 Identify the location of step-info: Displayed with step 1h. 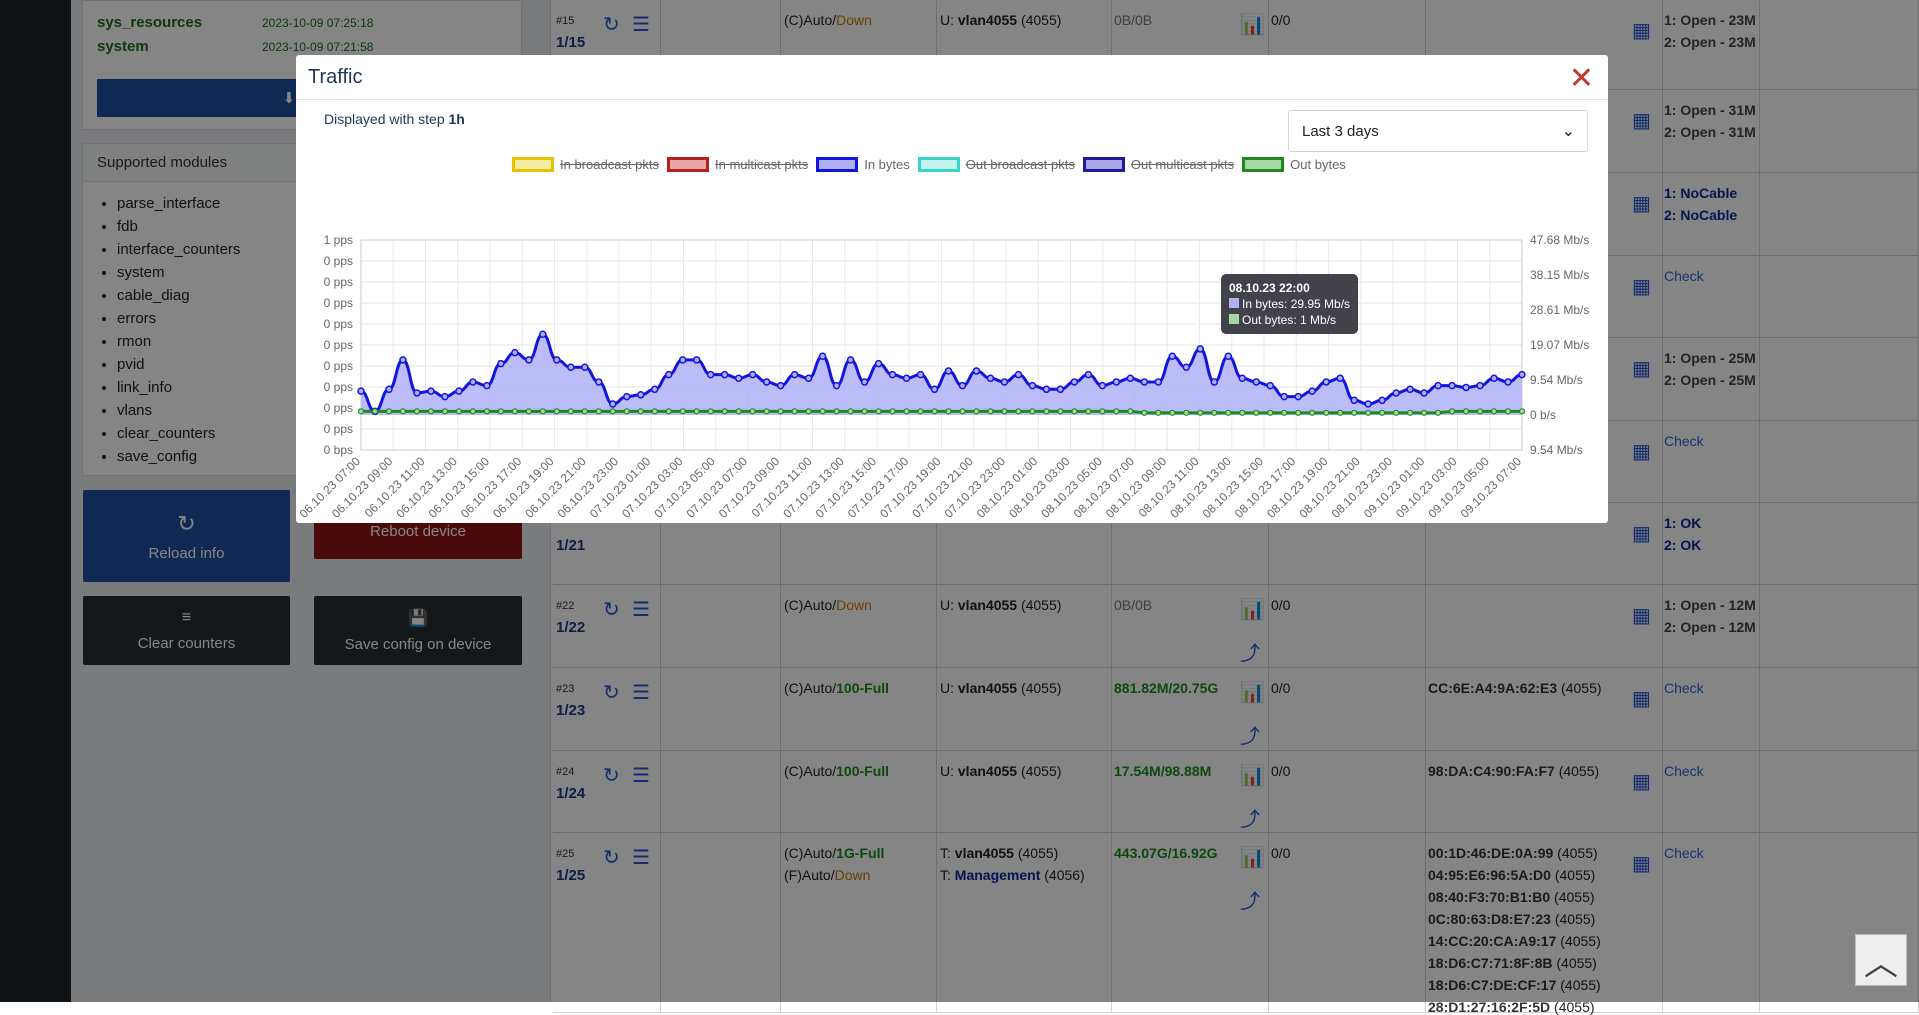
(394, 119).